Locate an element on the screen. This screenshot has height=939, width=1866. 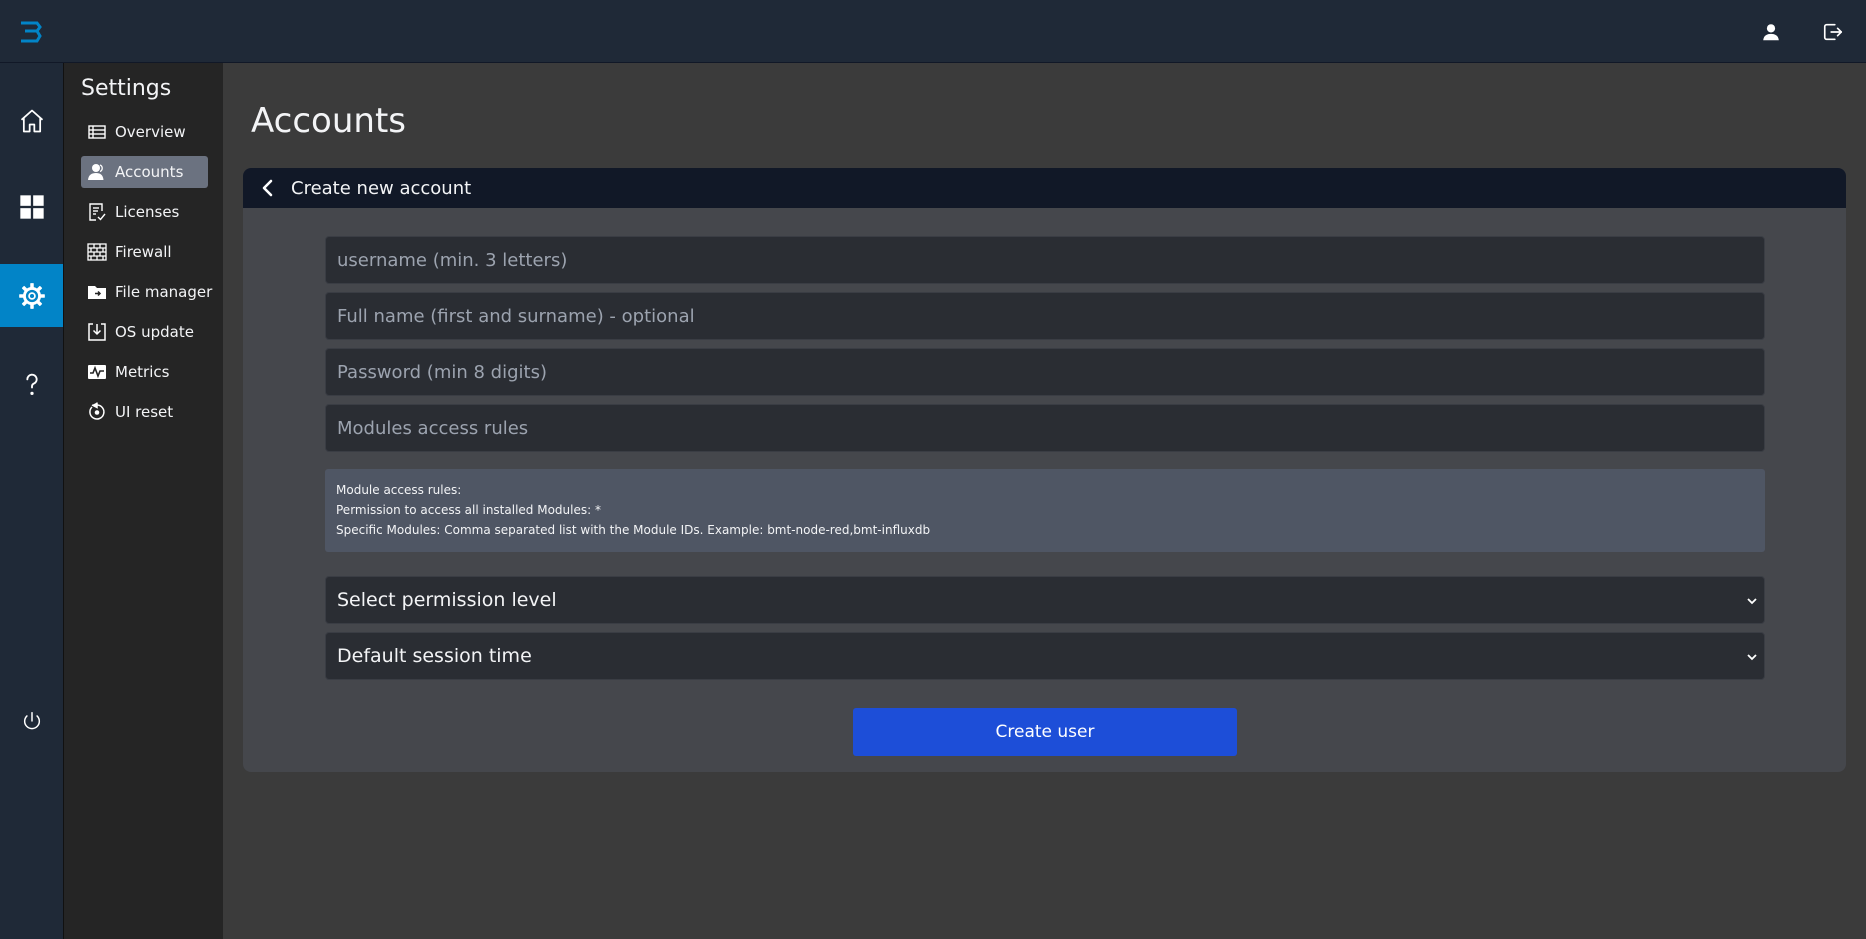
sidebar-item-label: Metrics is located at coordinates (142, 372).